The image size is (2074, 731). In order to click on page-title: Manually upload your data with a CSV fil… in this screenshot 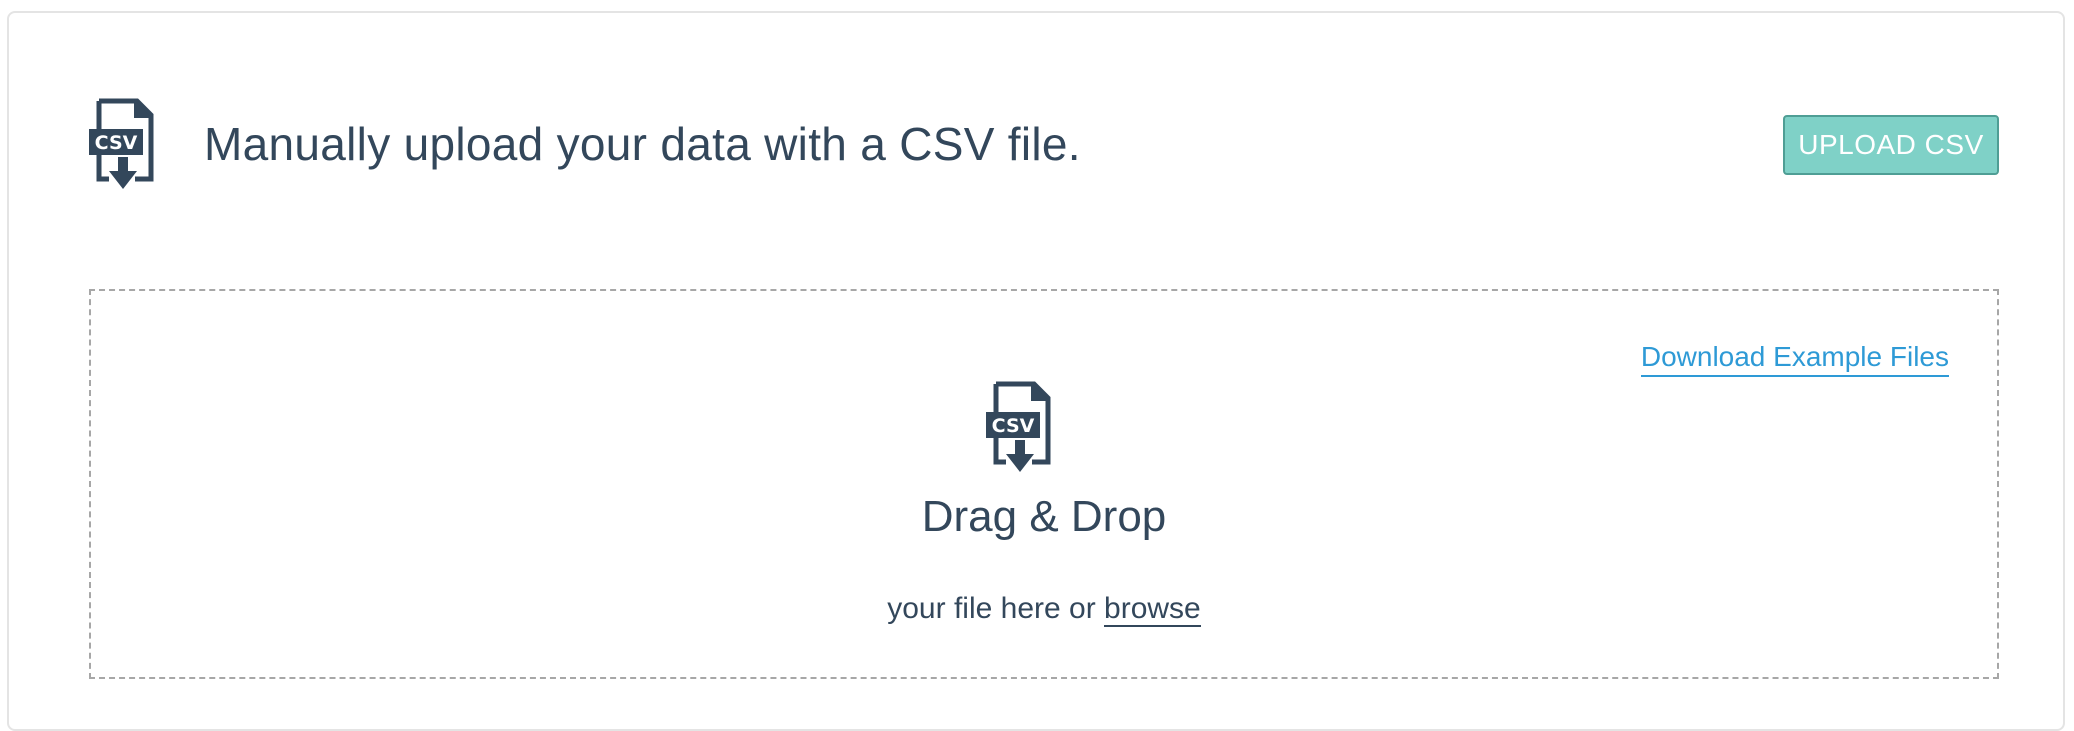, I will do `click(642, 144)`.